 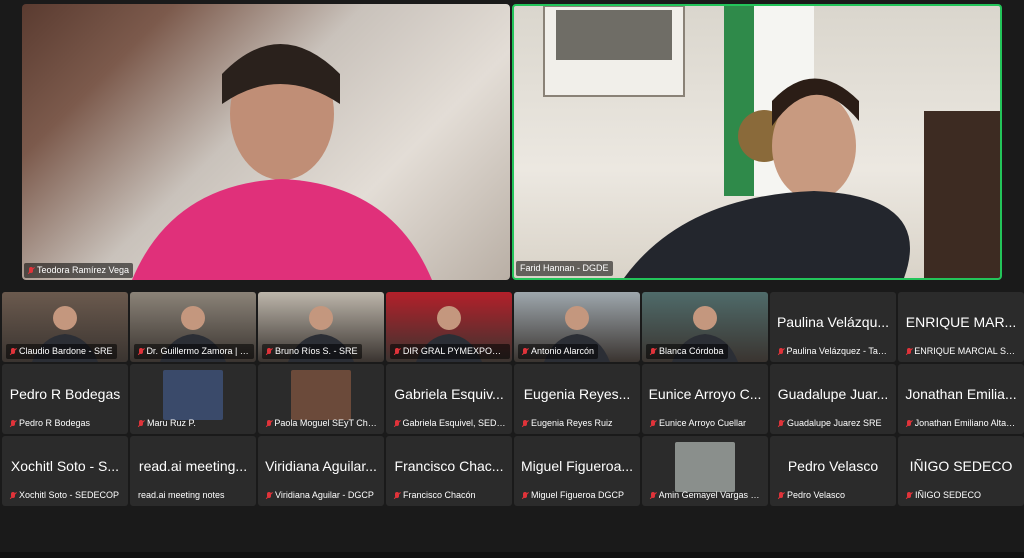 I want to click on participant-label: Bruno Ríos S. - SRE, so click(x=316, y=351).